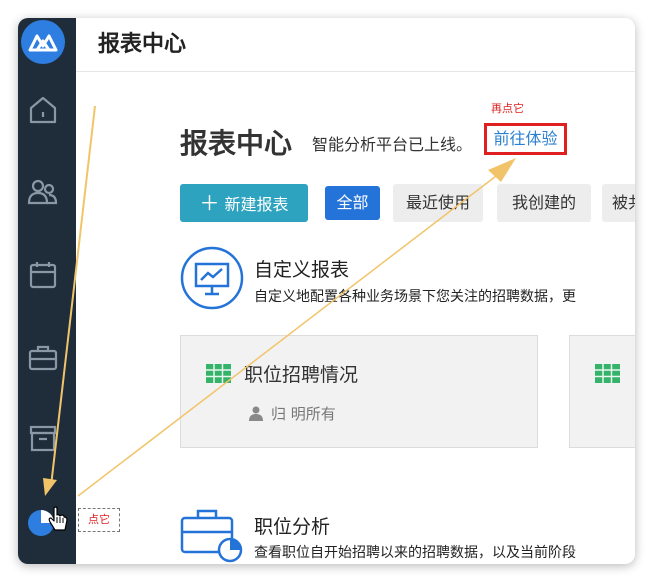  What do you see at coordinates (43, 42) in the screenshot?
I see `logo-icon` at bounding box center [43, 42].